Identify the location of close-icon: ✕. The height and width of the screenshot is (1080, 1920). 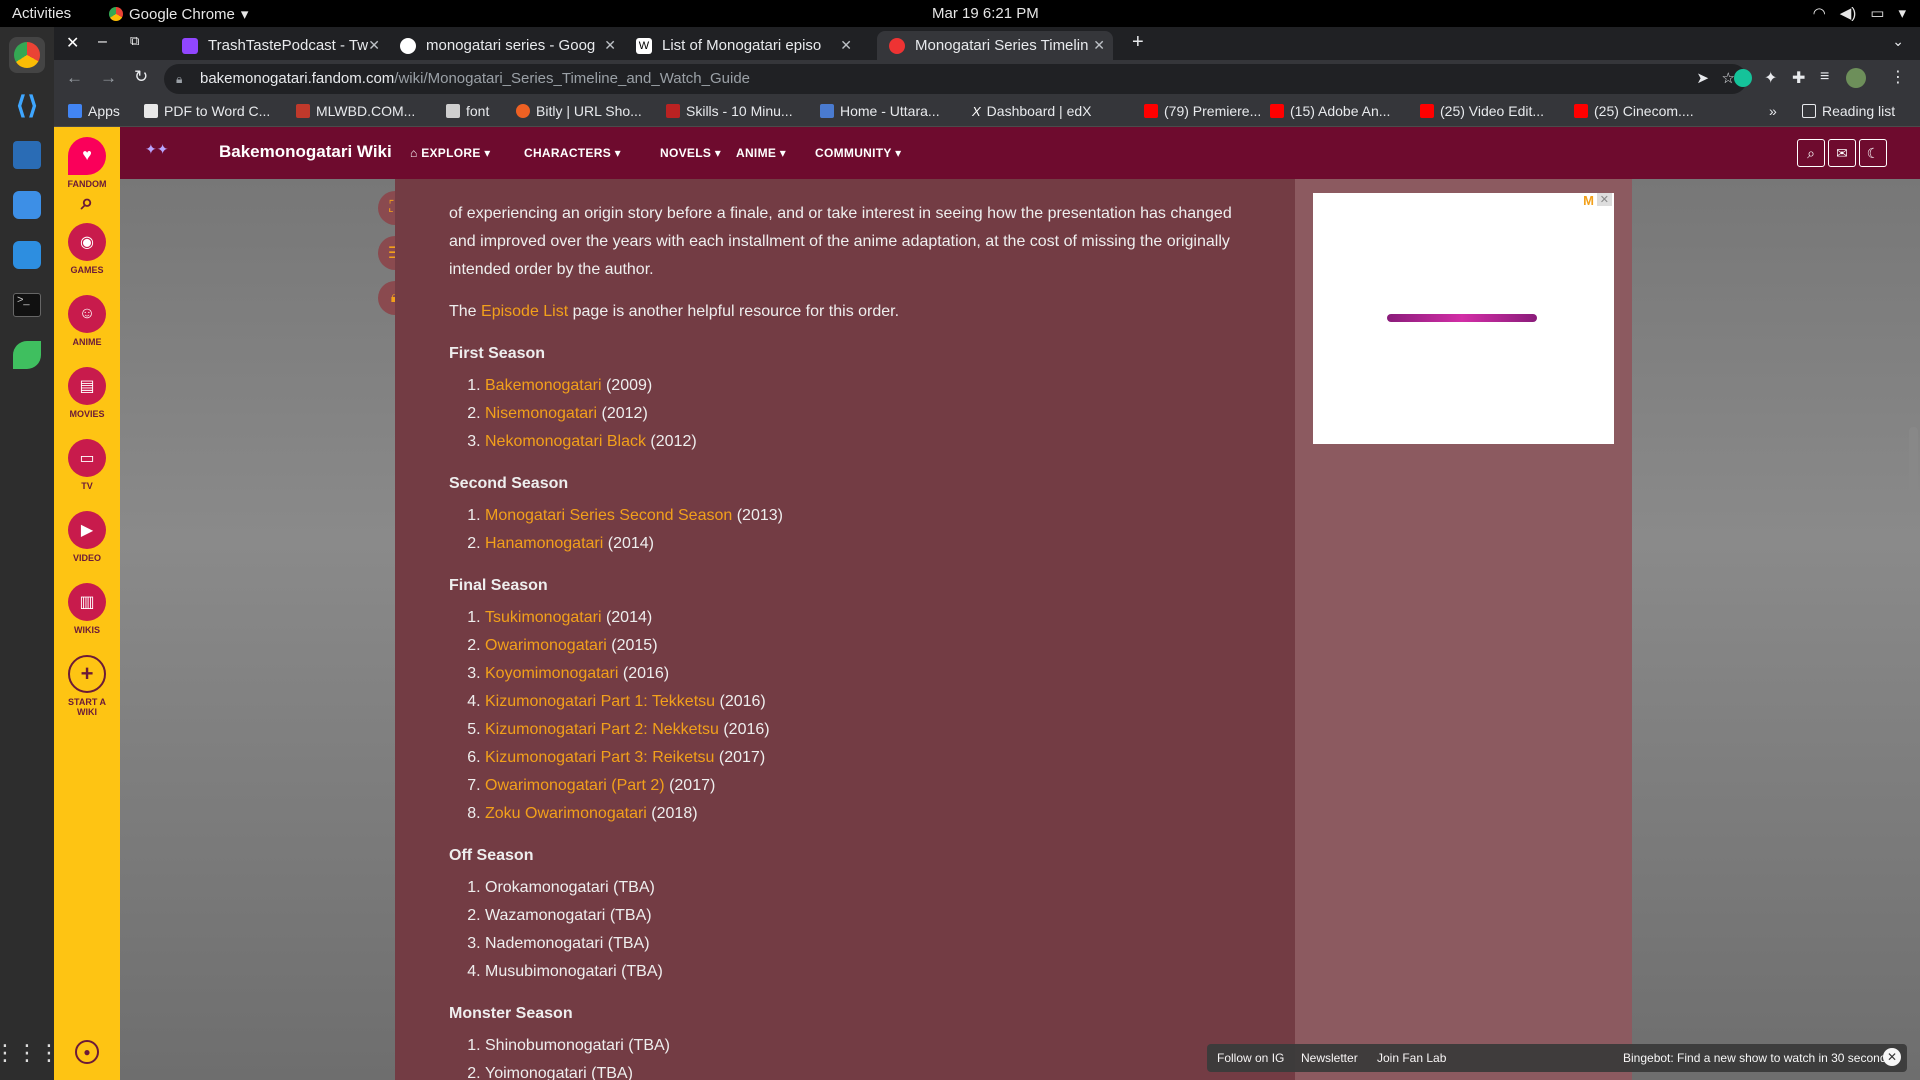
(1892, 1057).